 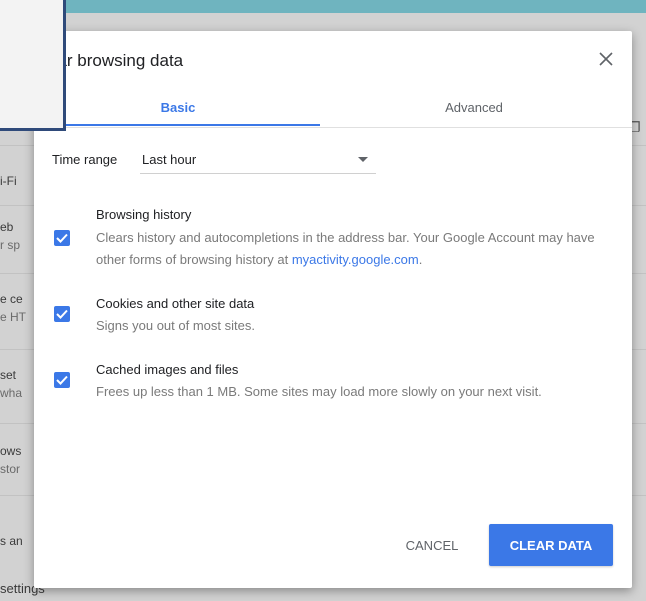 What do you see at coordinates (7, 227) in the screenshot?
I see `bg-row-title: eb` at bounding box center [7, 227].